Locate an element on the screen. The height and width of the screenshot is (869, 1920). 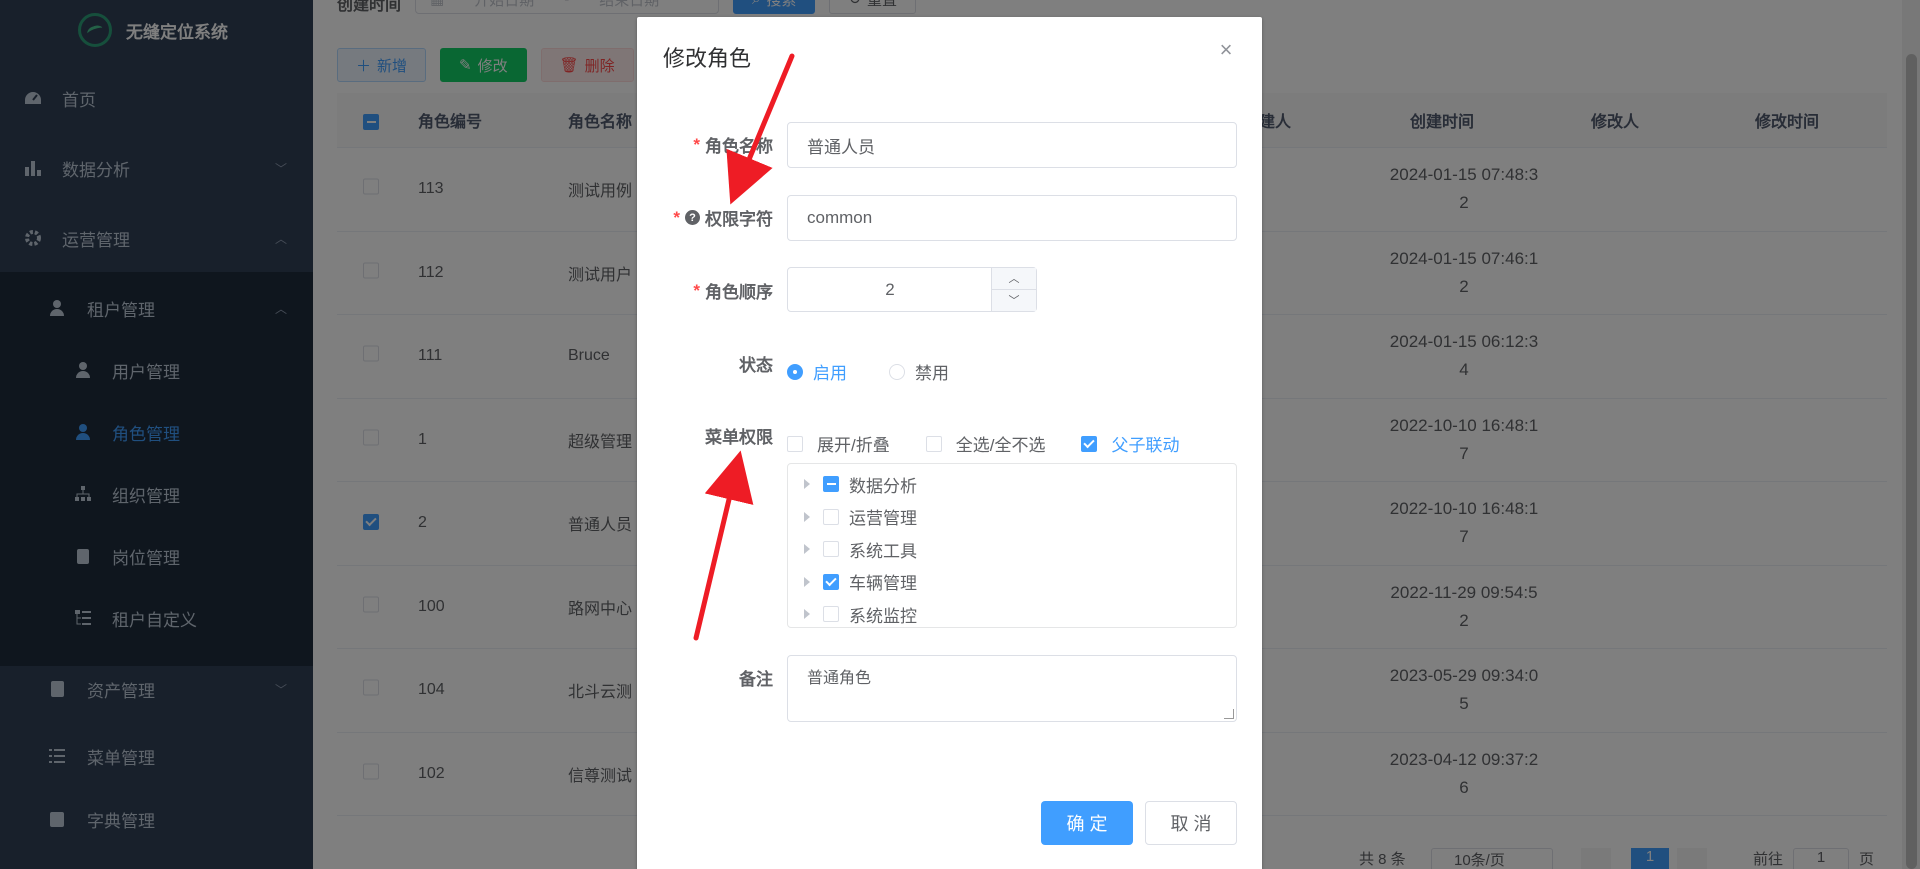
tree-node-label: 系统工具 is located at coordinates (883, 551).